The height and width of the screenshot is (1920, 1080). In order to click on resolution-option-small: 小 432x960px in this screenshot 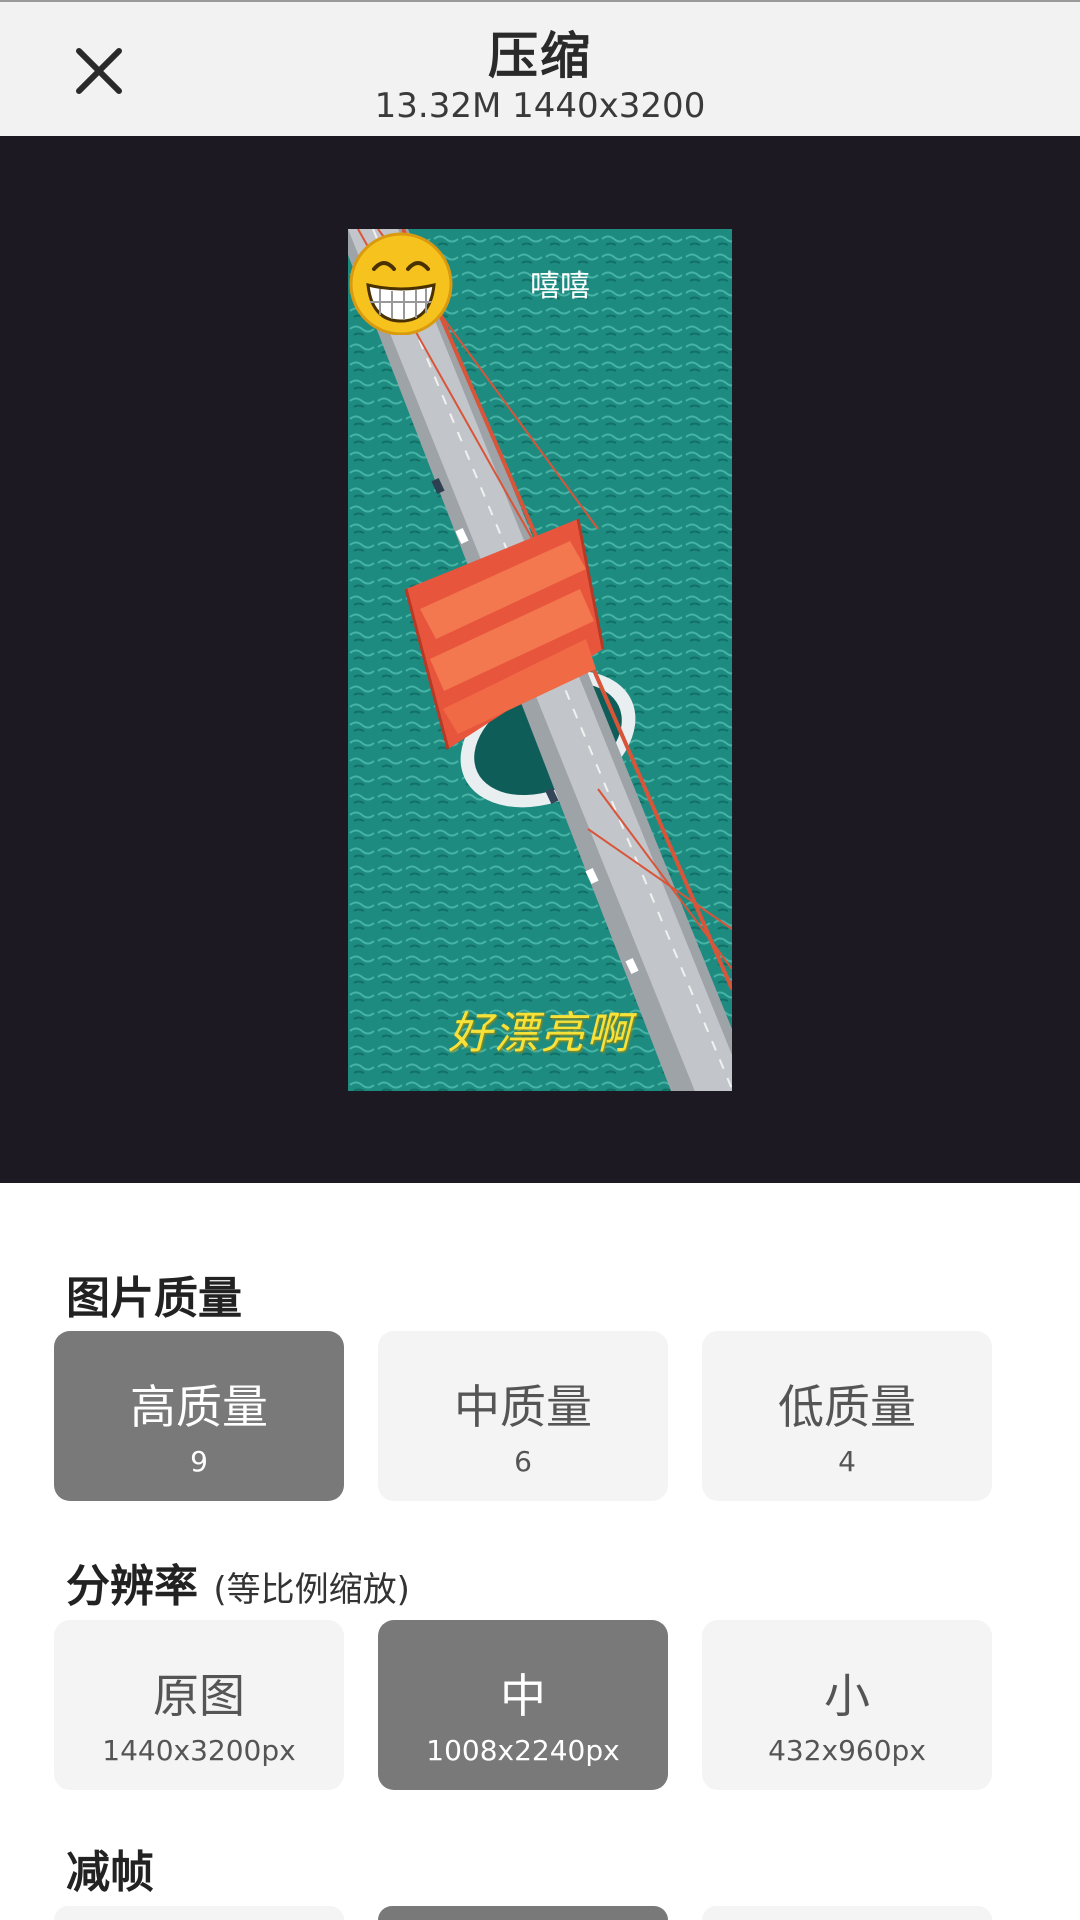, I will do `click(847, 1705)`.